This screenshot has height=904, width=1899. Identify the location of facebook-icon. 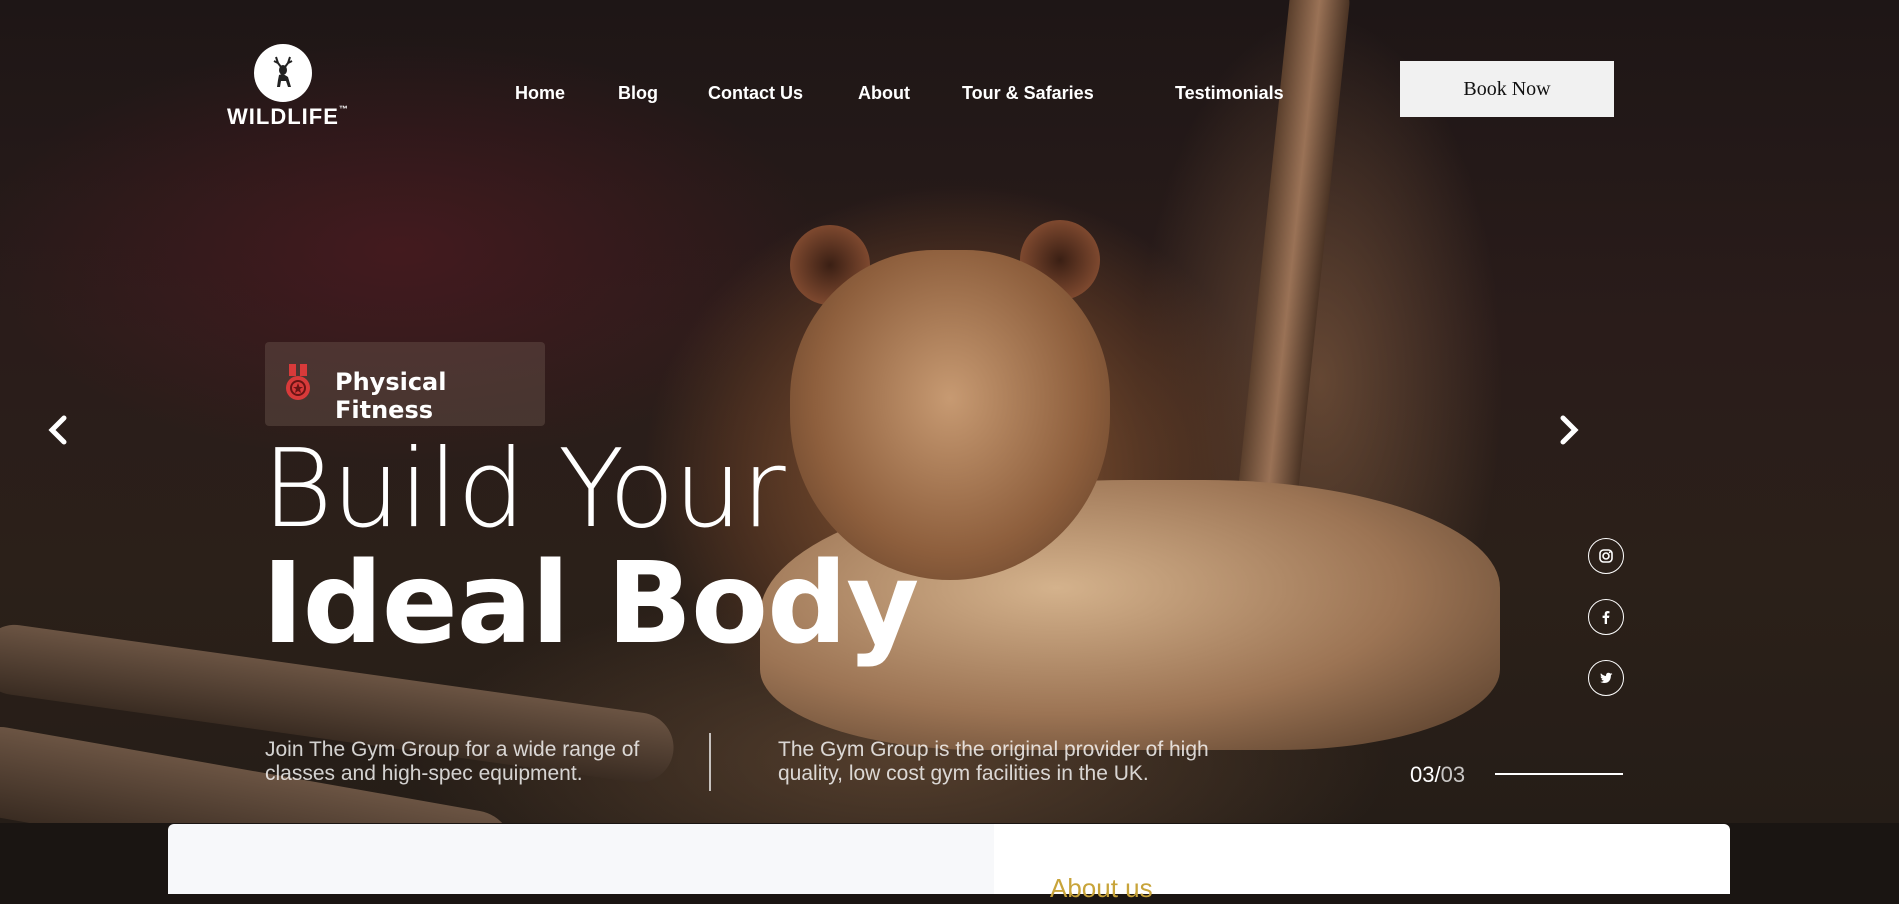
(1606, 617).